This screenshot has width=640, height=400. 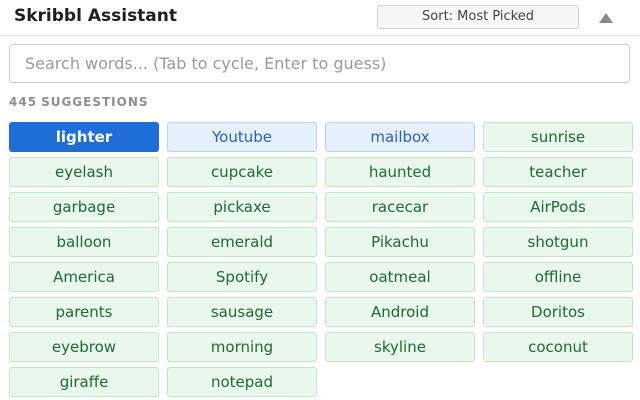 What do you see at coordinates (23, 102) in the screenshot?
I see `suggestion-count-number: 445` at bounding box center [23, 102].